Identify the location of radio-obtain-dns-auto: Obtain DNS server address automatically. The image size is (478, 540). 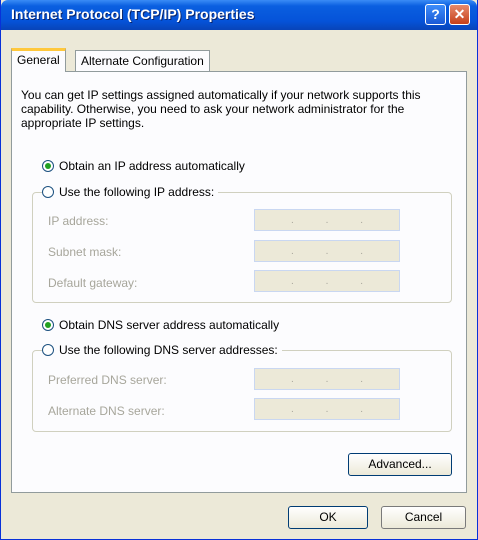
(163, 325).